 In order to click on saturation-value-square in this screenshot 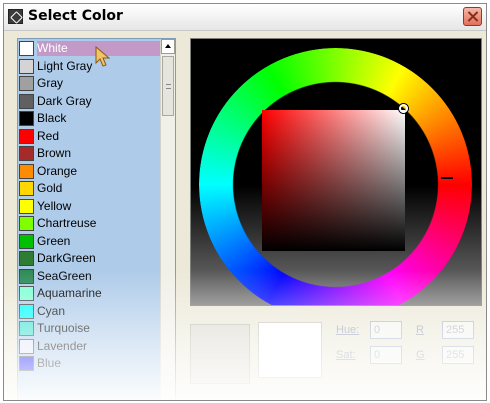, I will do `click(333, 180)`.